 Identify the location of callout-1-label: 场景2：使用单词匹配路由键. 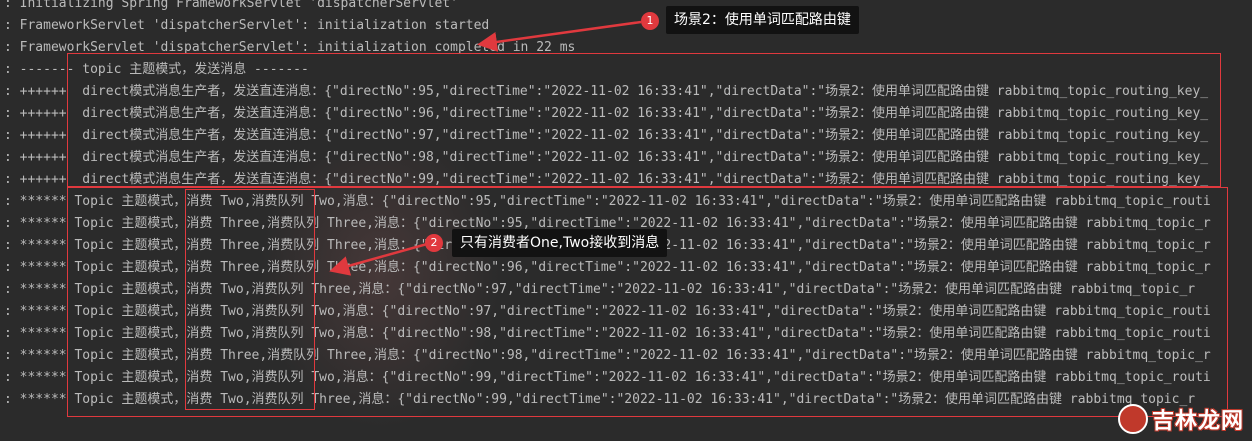
(762, 20).